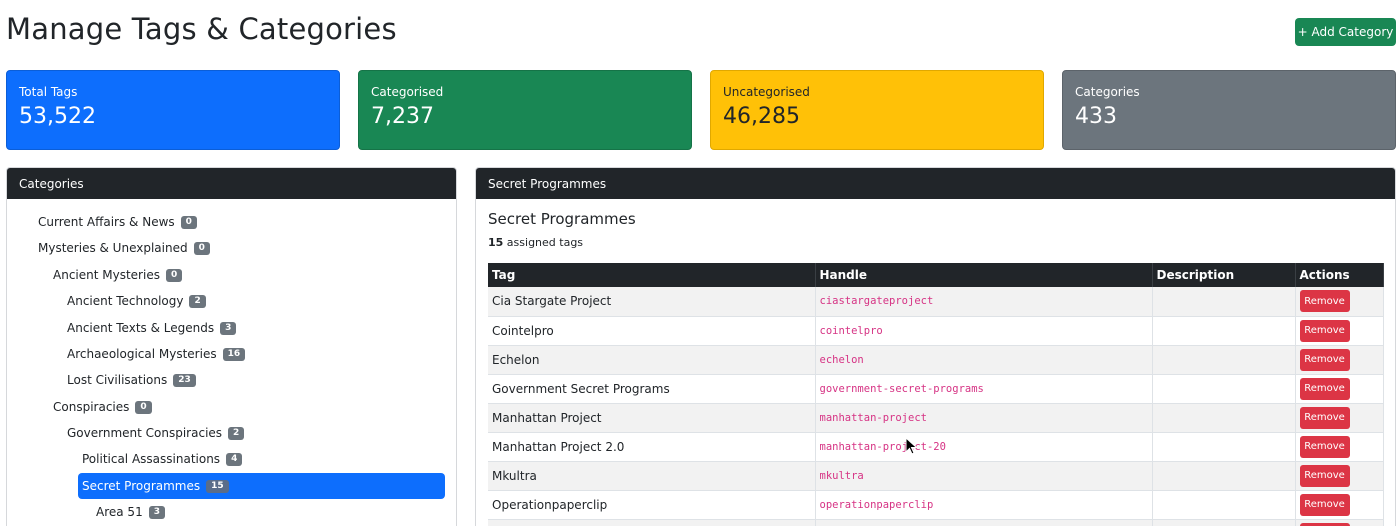 The image size is (1400, 526). Describe the element at coordinates (141, 486) in the screenshot. I see `category-label: Secret Programmes` at that location.